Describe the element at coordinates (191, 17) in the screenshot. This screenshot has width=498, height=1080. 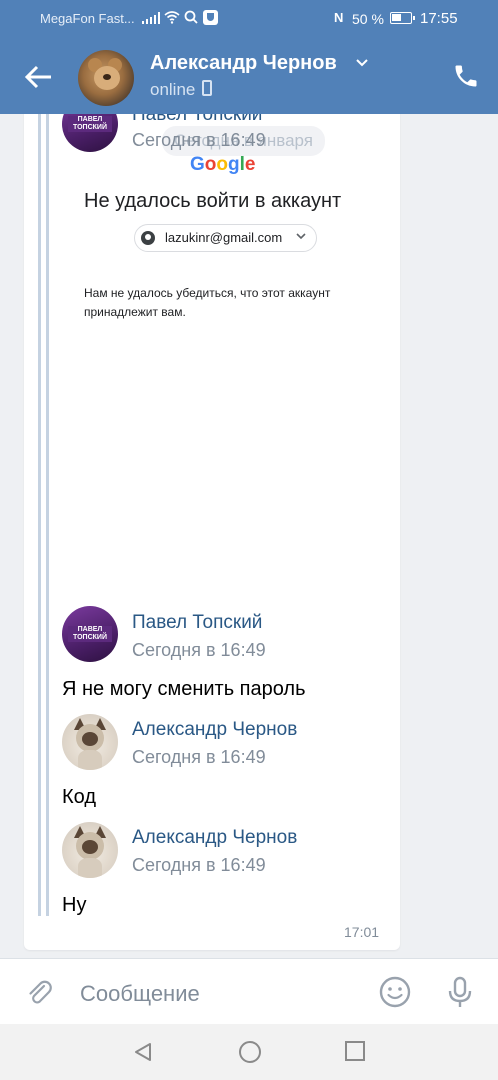
I see `search-icon` at that location.